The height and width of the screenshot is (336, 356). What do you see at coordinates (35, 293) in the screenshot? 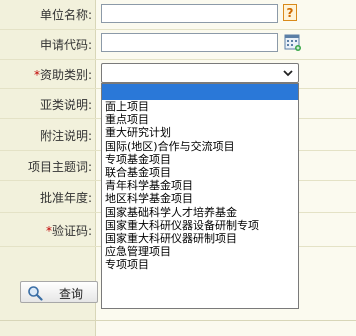
I see `search-icon` at bounding box center [35, 293].